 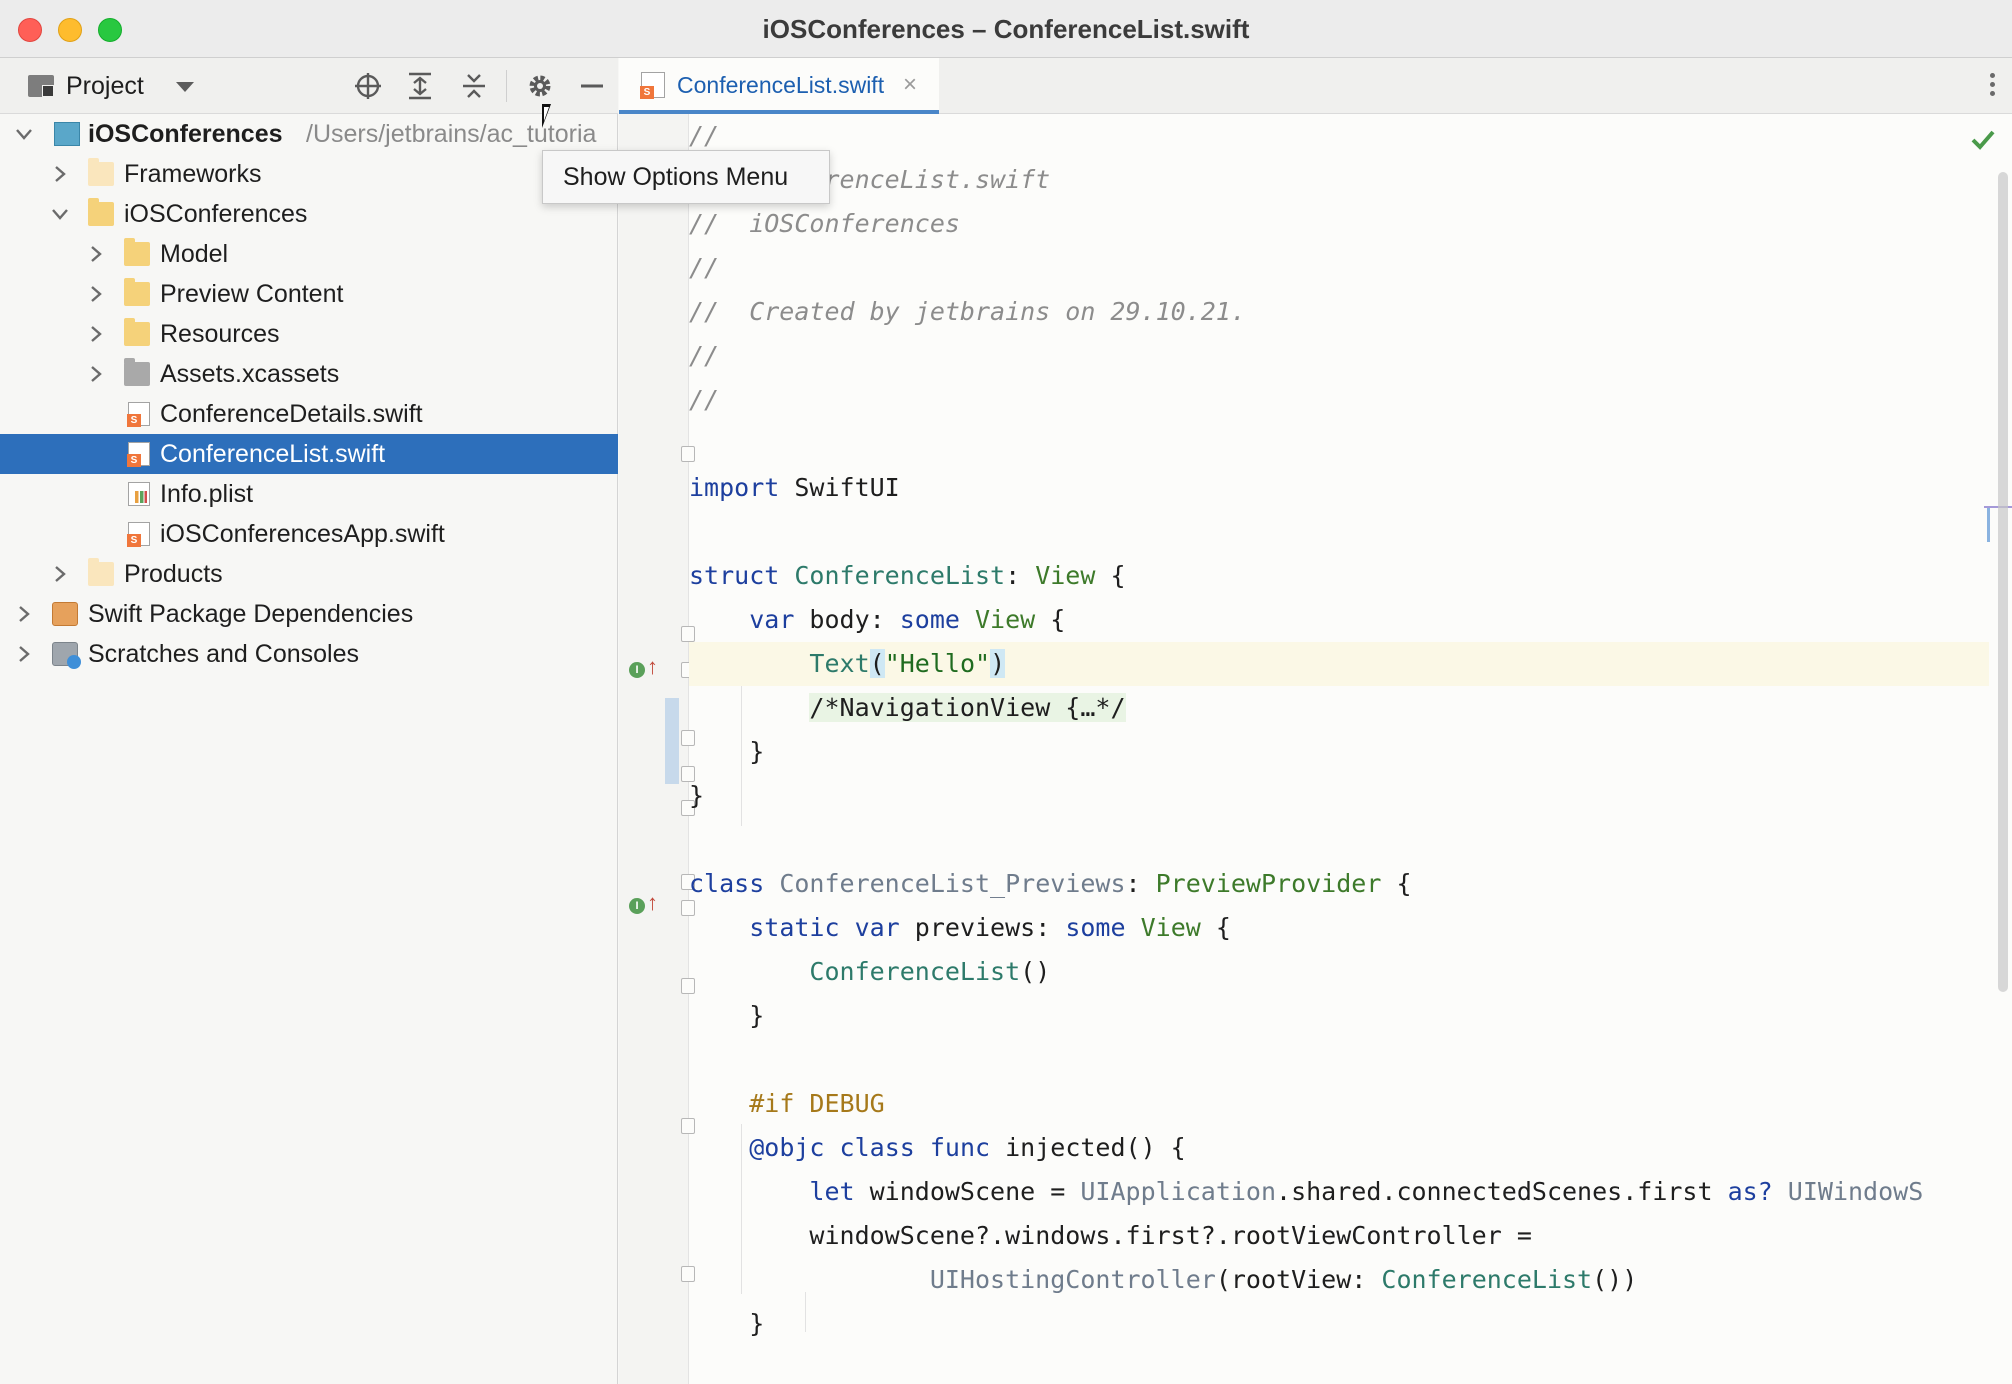 What do you see at coordinates (137, 372) in the screenshot?
I see `asset-catalog-icon` at bounding box center [137, 372].